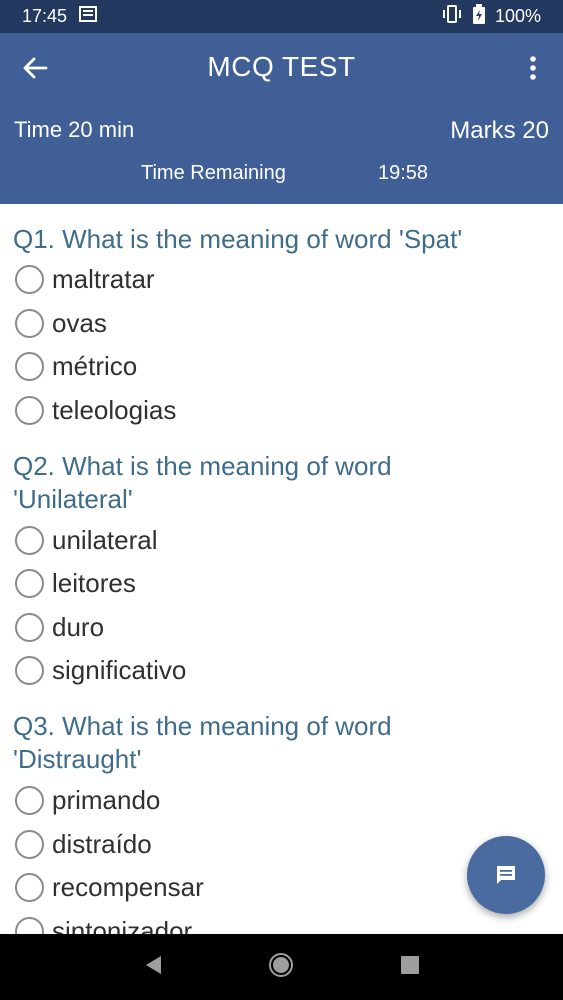 Image resolution: width=563 pixels, height=1000 pixels. What do you see at coordinates (410, 964) in the screenshot?
I see `square-recents-icon` at bounding box center [410, 964].